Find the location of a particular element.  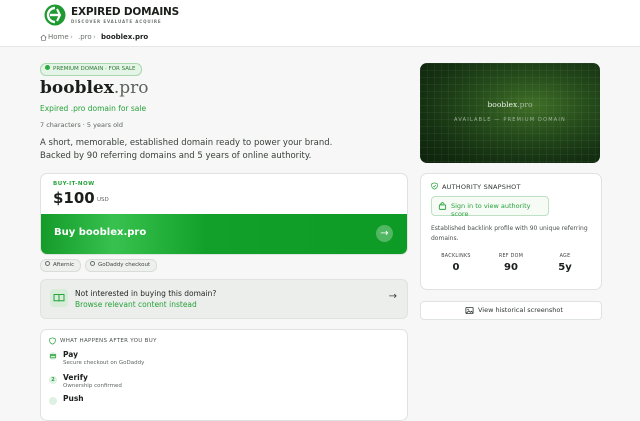

shield-check-icon is located at coordinates (434, 186).